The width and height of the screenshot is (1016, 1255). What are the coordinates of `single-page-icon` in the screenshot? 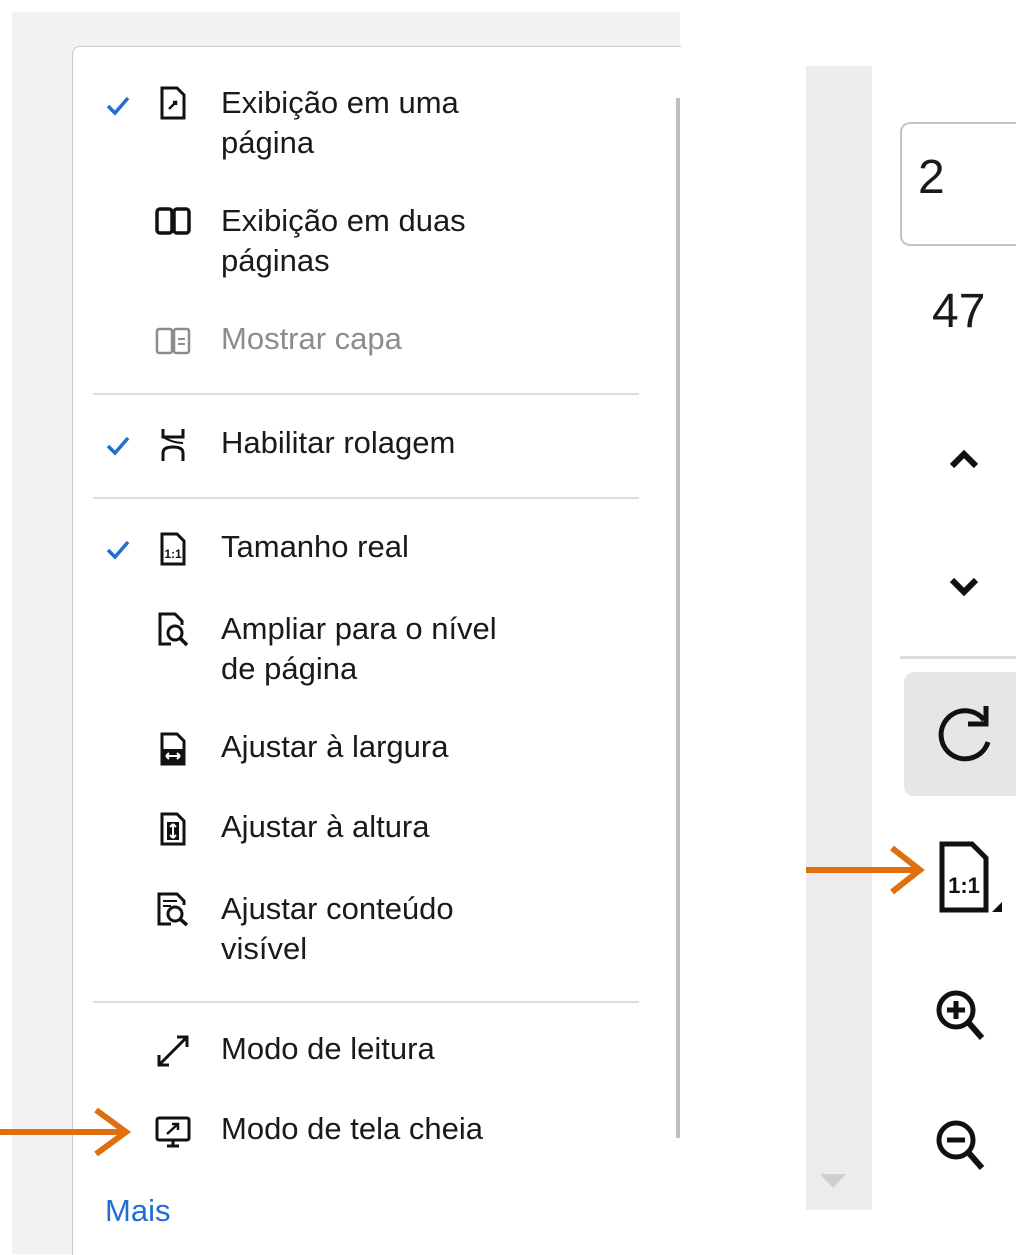 It's located at (173, 103).